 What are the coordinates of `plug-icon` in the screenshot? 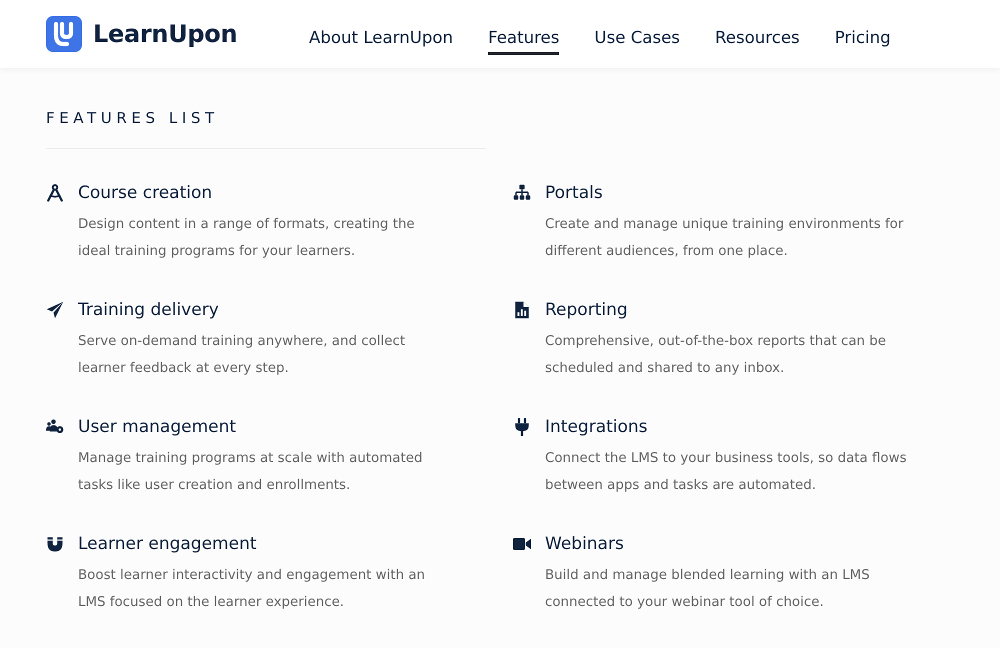 It's located at (522, 427).